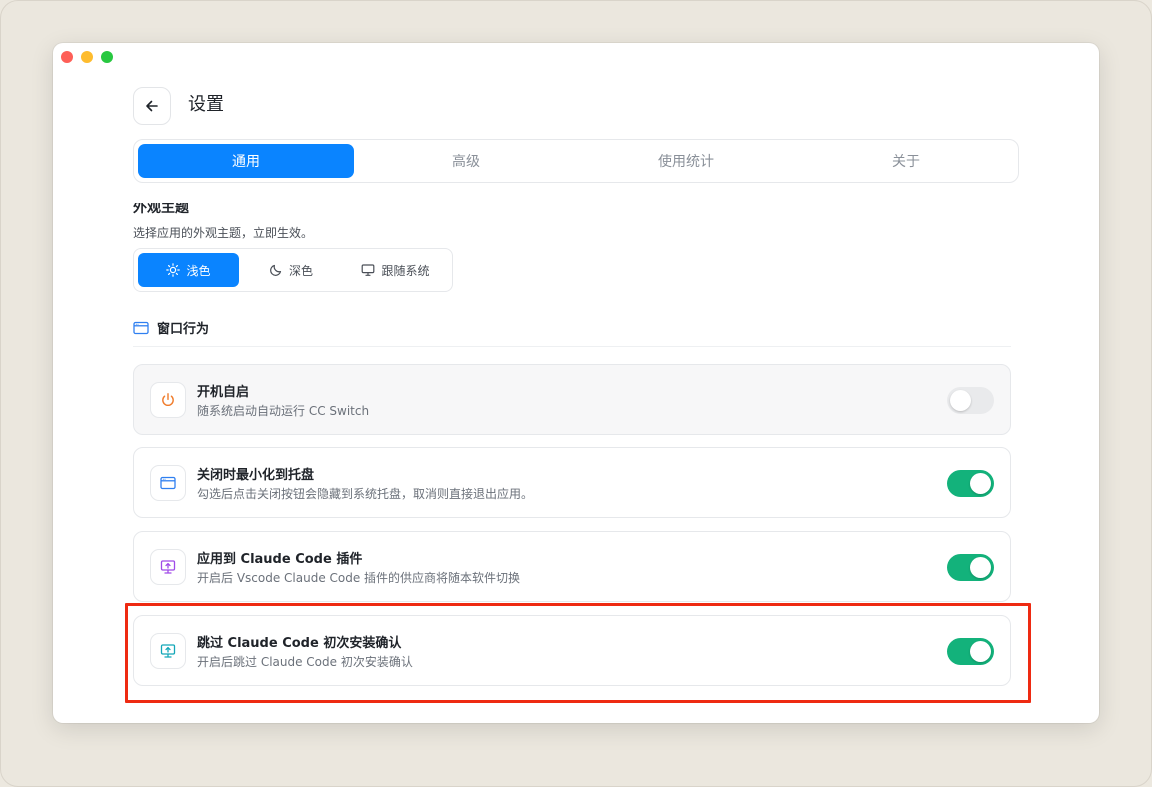 This screenshot has height=787, width=1152. What do you see at coordinates (283, 411) in the screenshot?
I see `setting-description: 随系统启动自动运行 CC Switch` at bounding box center [283, 411].